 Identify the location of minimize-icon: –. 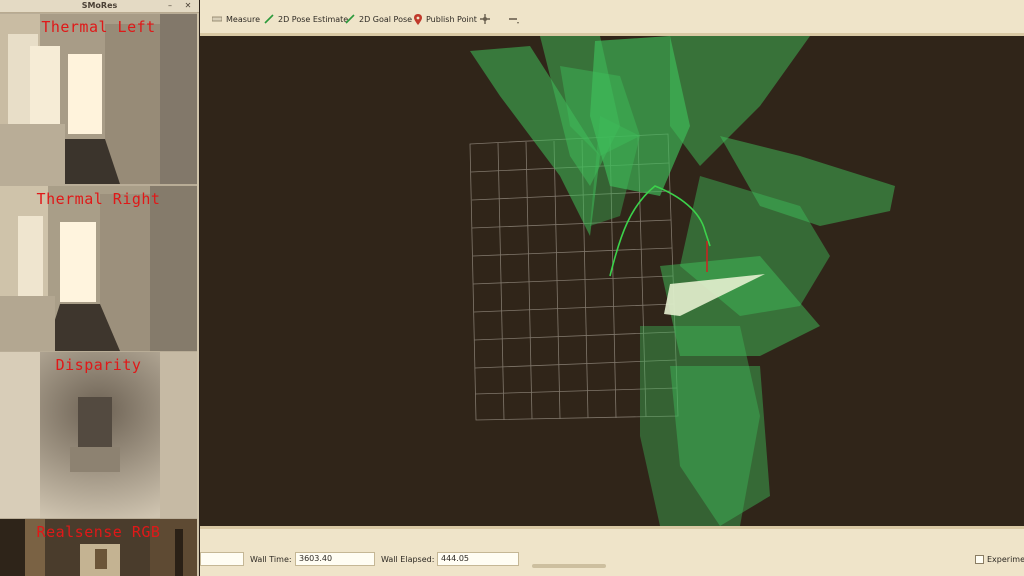
(170, 6).